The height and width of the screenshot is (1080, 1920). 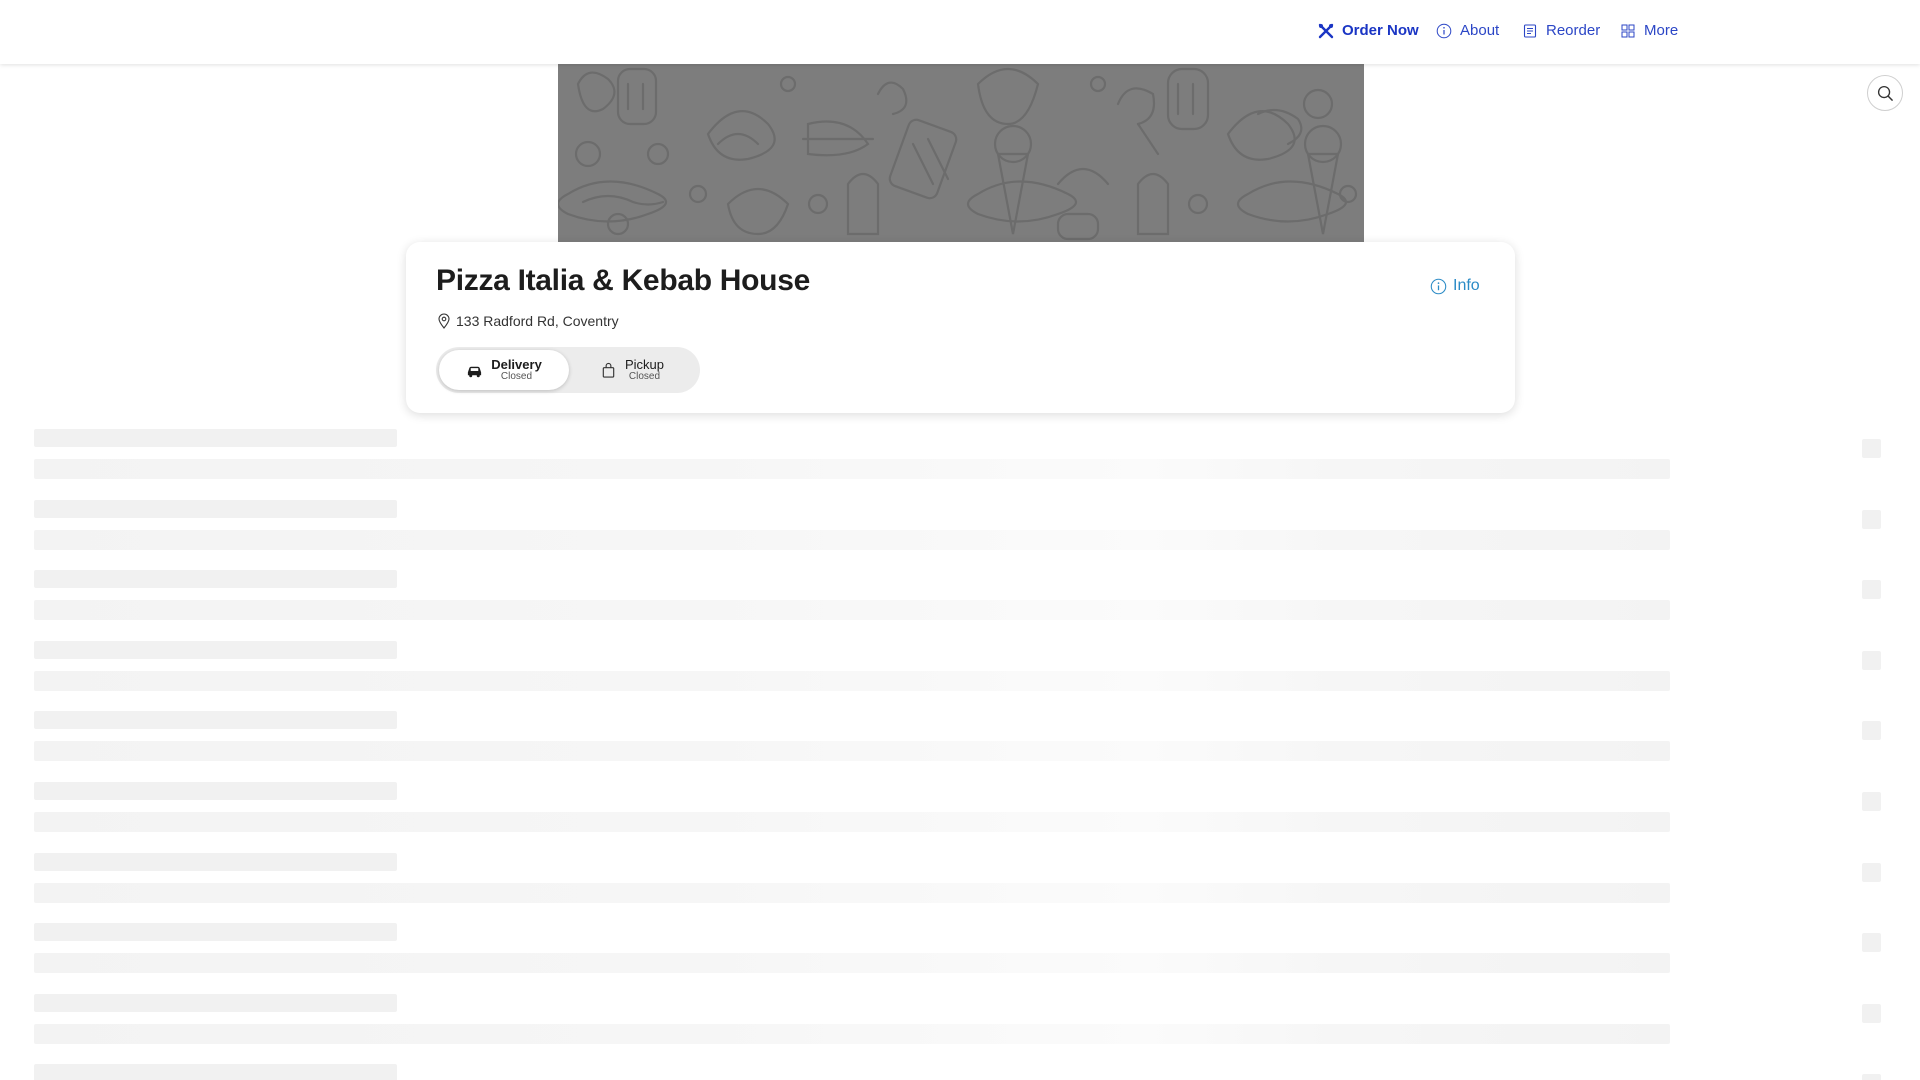 I want to click on info-link: Info, so click(x=1455, y=286).